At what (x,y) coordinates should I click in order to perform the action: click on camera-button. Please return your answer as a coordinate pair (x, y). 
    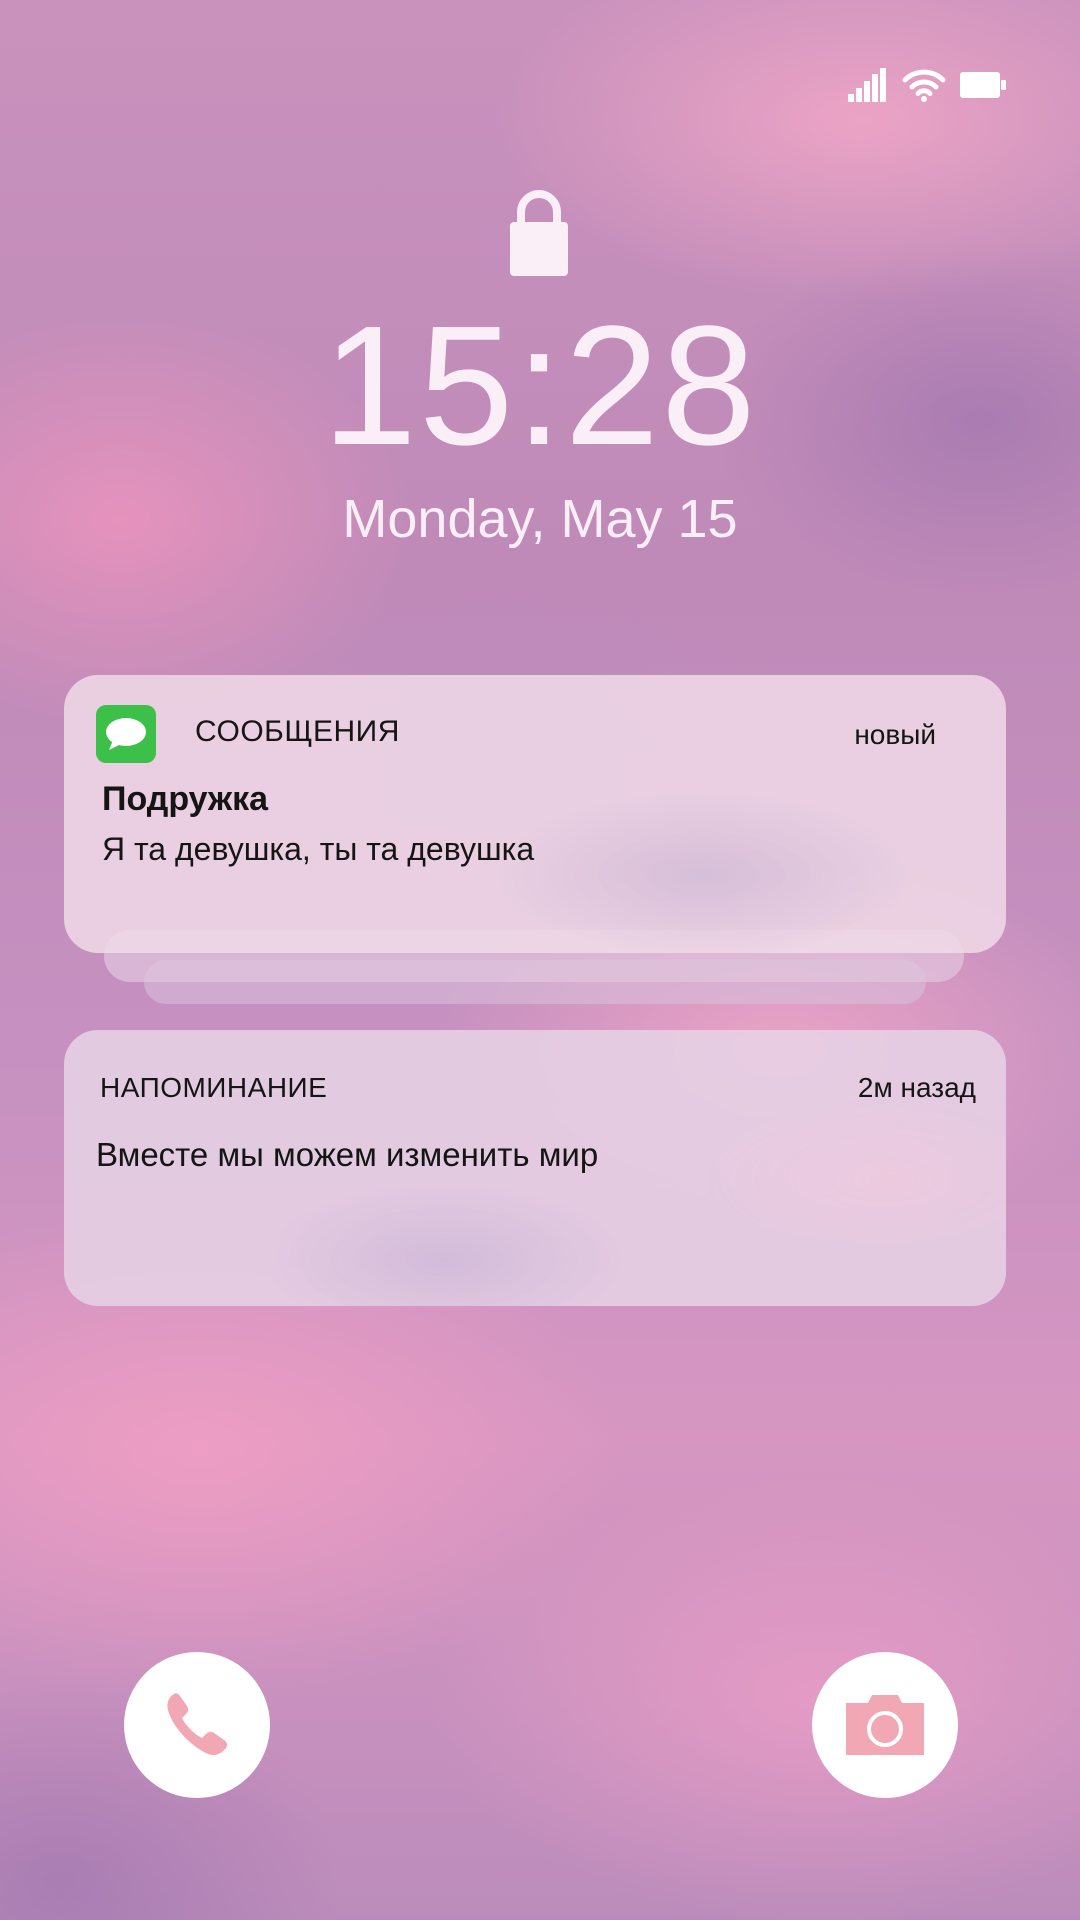
    Looking at the image, I should click on (885, 1725).